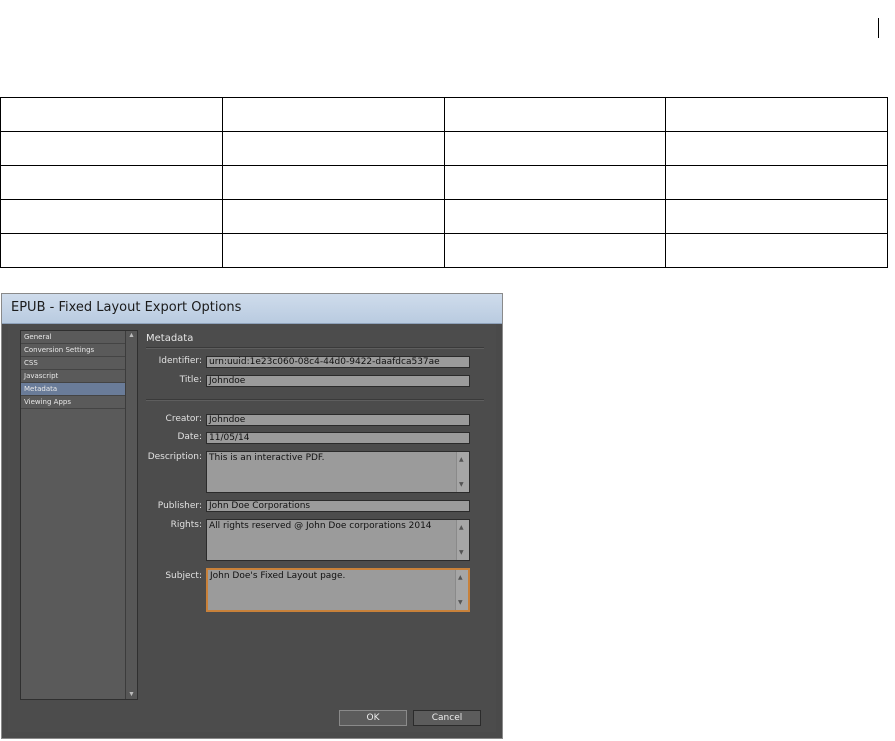 This screenshot has height=741, width=895. I want to click on rights-label: Rights:, so click(186, 525).